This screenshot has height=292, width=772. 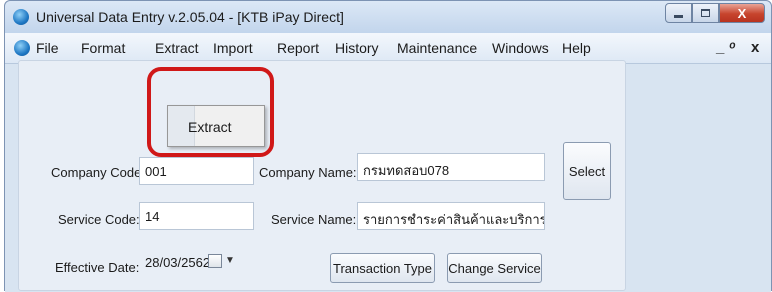 What do you see at coordinates (308, 172) in the screenshot?
I see `company-name-label: Company Name:` at bounding box center [308, 172].